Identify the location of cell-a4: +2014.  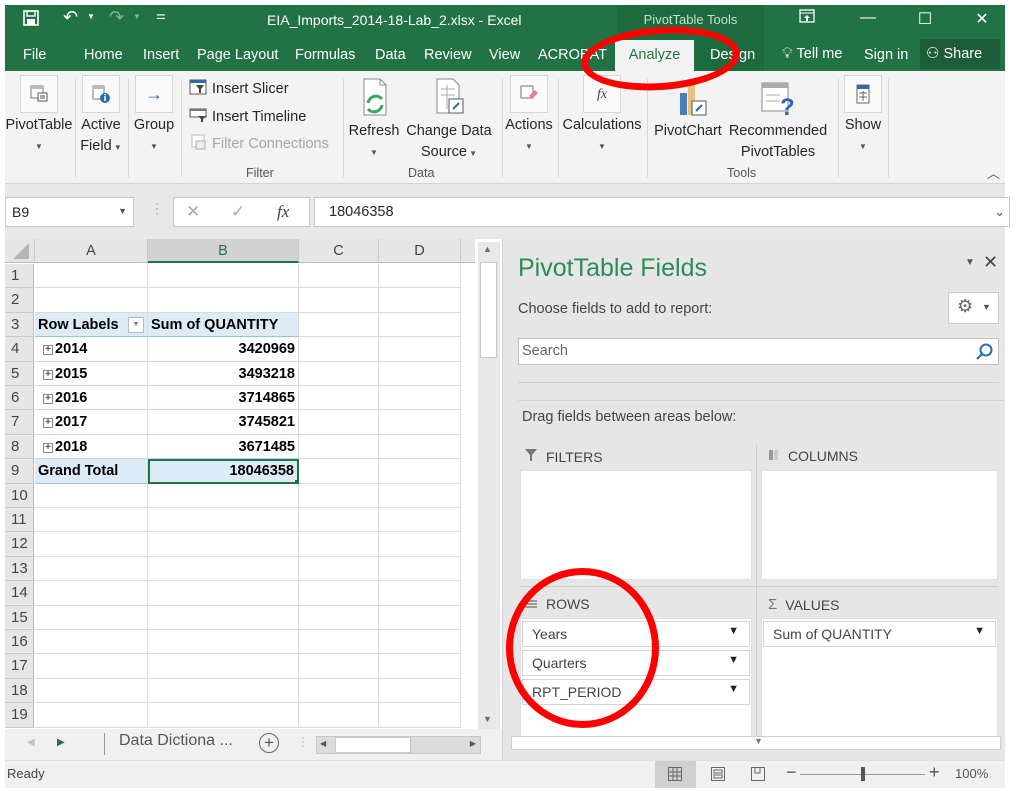
(91, 349).